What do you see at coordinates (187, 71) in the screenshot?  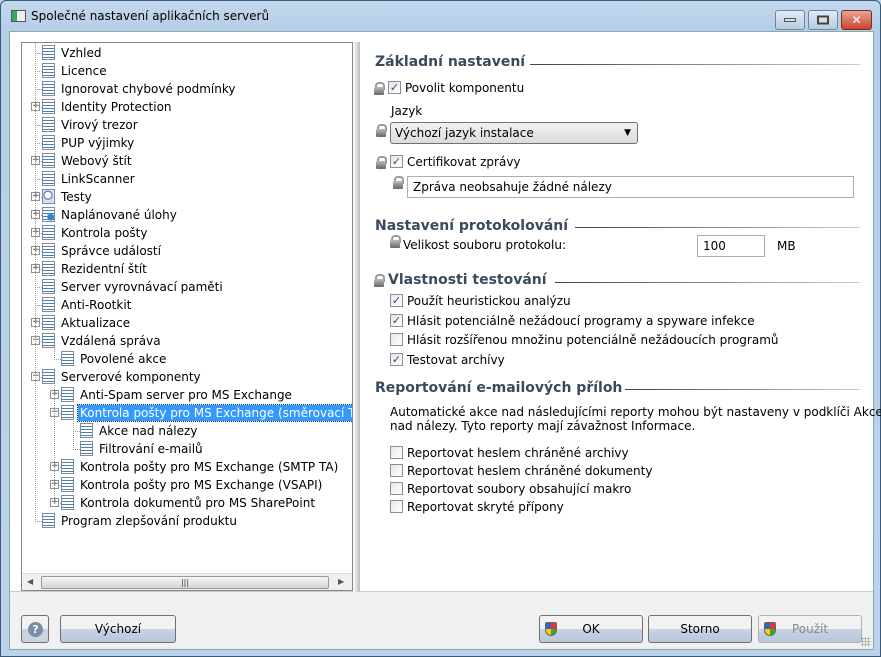 I see `tree-item: Licence` at bounding box center [187, 71].